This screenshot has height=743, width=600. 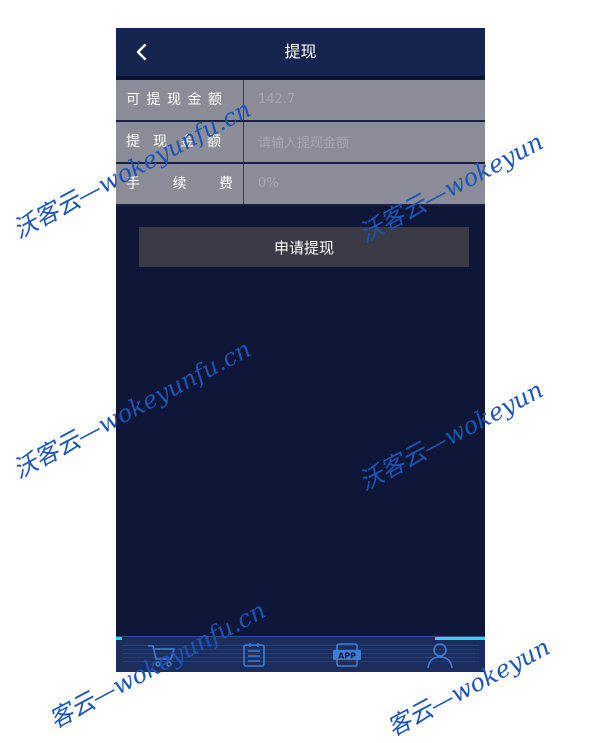 I want to click on fee-row: 手 续 费 0%, so click(x=300, y=185).